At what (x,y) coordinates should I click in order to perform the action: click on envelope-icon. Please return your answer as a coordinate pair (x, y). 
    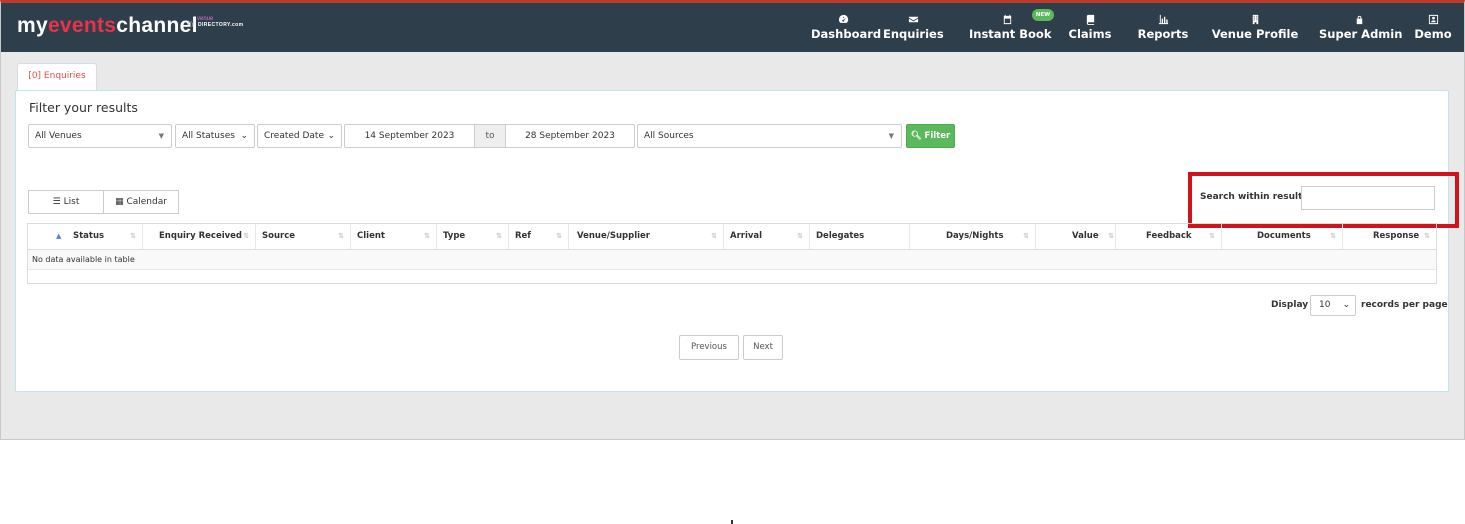
    Looking at the image, I should click on (913, 19).